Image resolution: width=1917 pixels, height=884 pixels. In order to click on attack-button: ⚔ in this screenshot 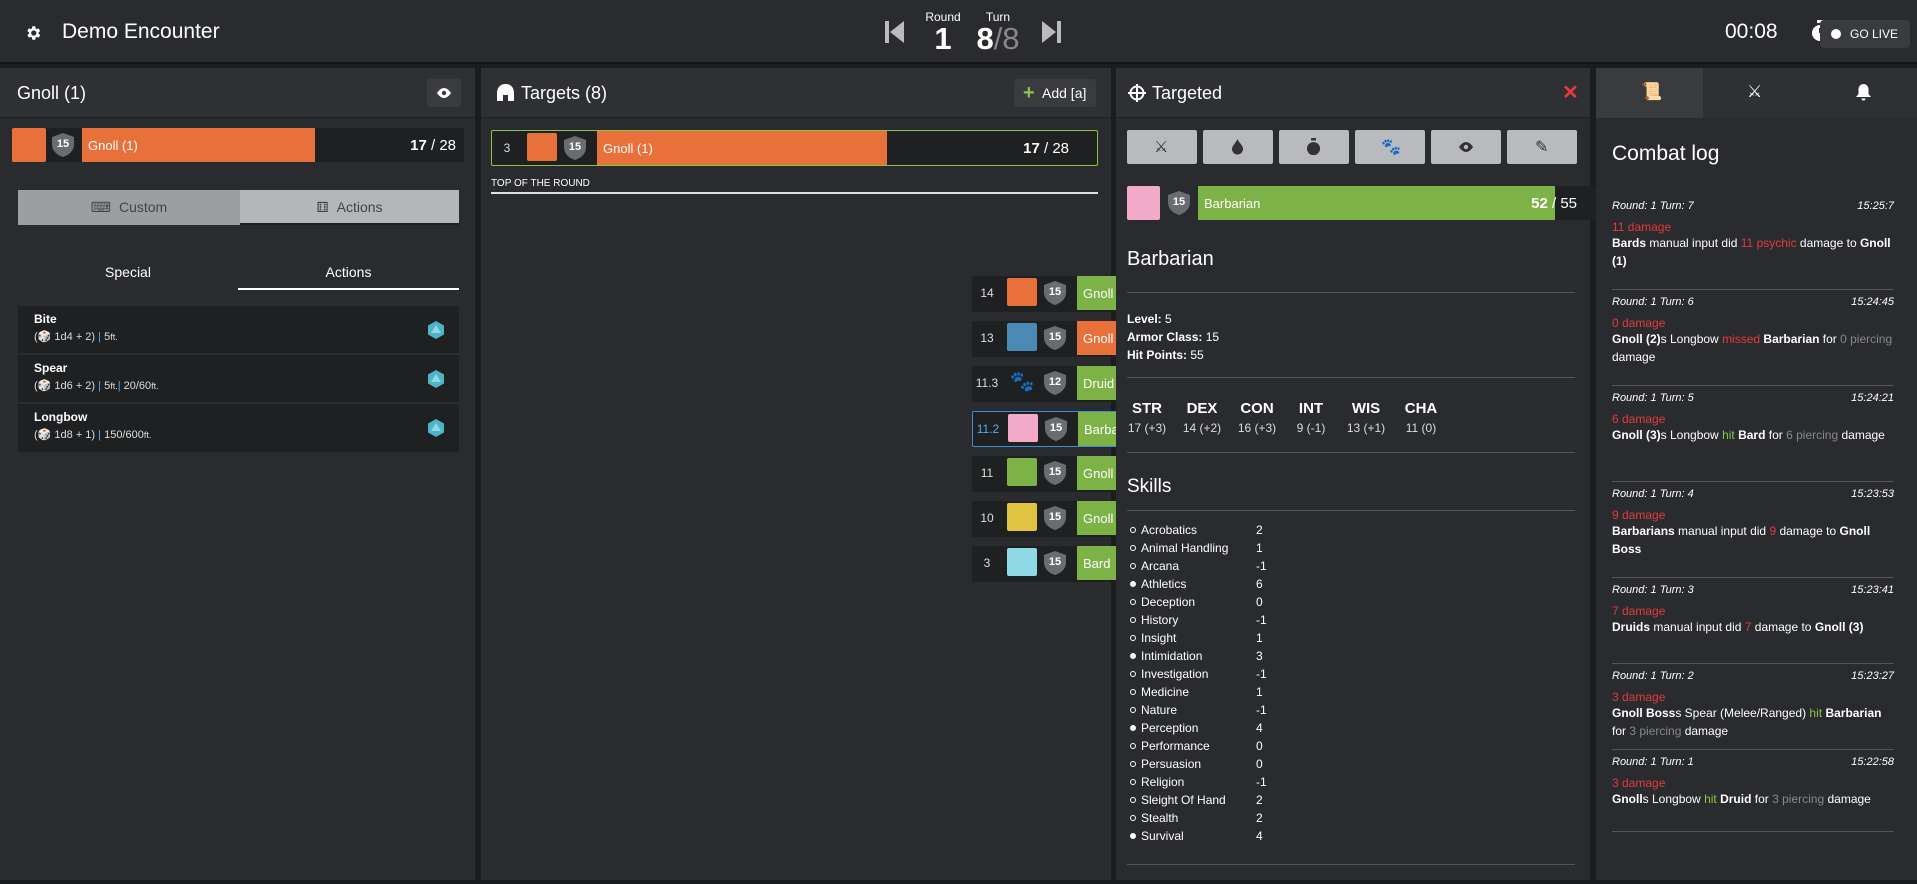, I will do `click(1162, 147)`.